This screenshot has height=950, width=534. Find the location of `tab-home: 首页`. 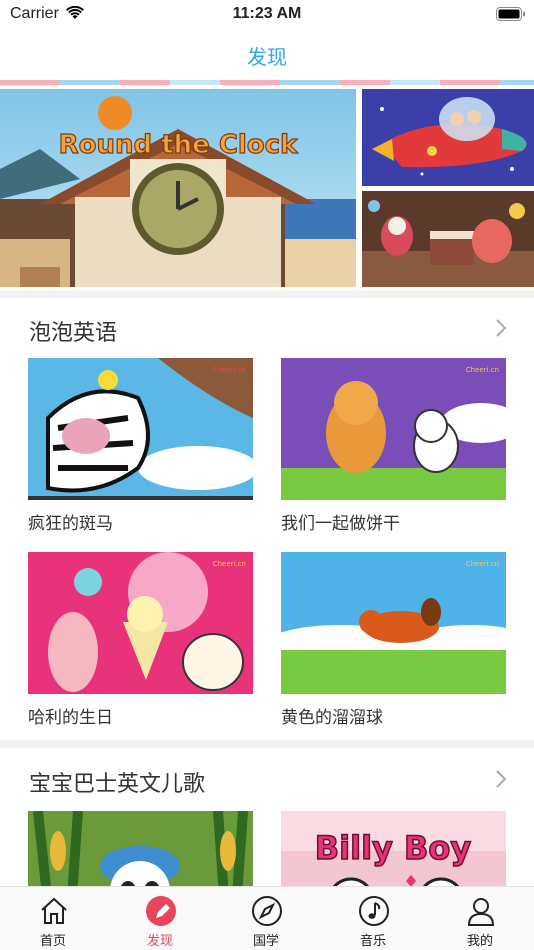

tab-home: 首页 is located at coordinates (53, 918).